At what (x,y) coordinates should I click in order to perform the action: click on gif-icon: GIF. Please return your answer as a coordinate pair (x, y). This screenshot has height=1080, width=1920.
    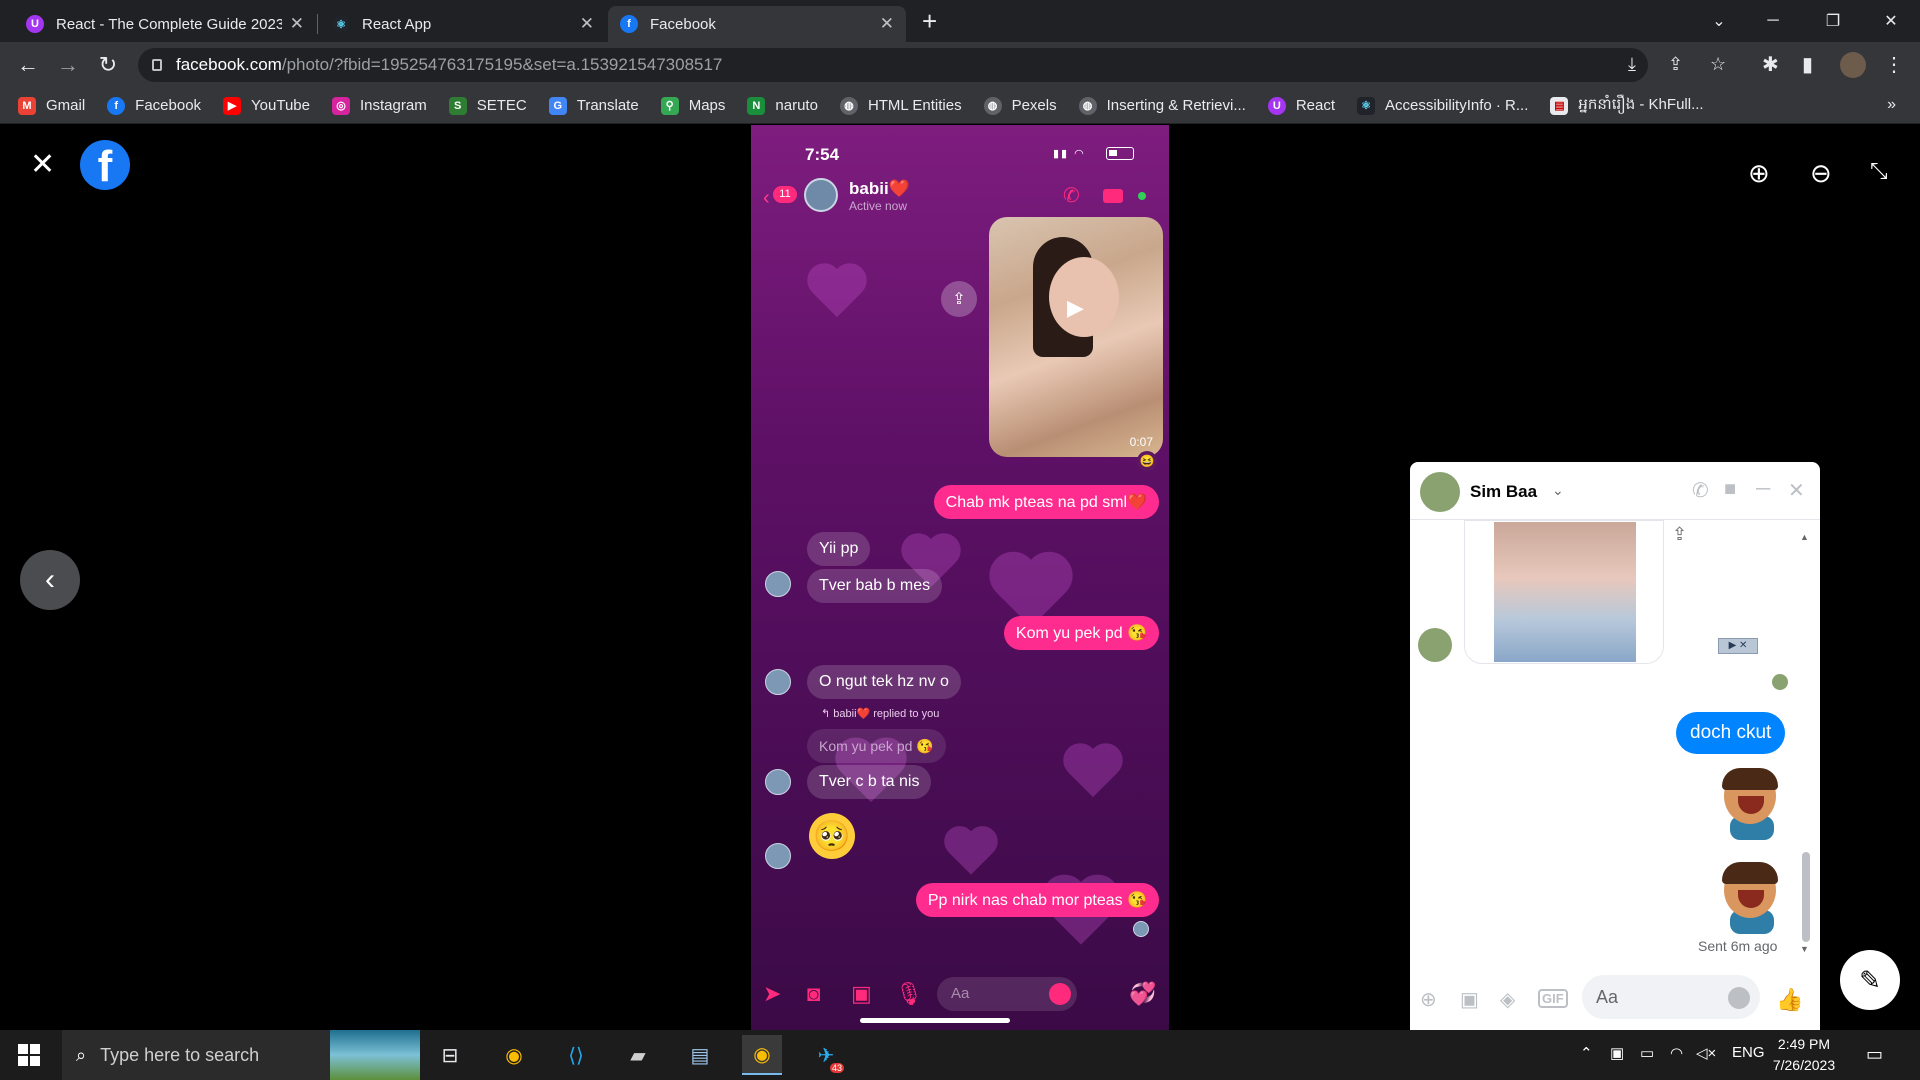
    Looking at the image, I should click on (1553, 998).